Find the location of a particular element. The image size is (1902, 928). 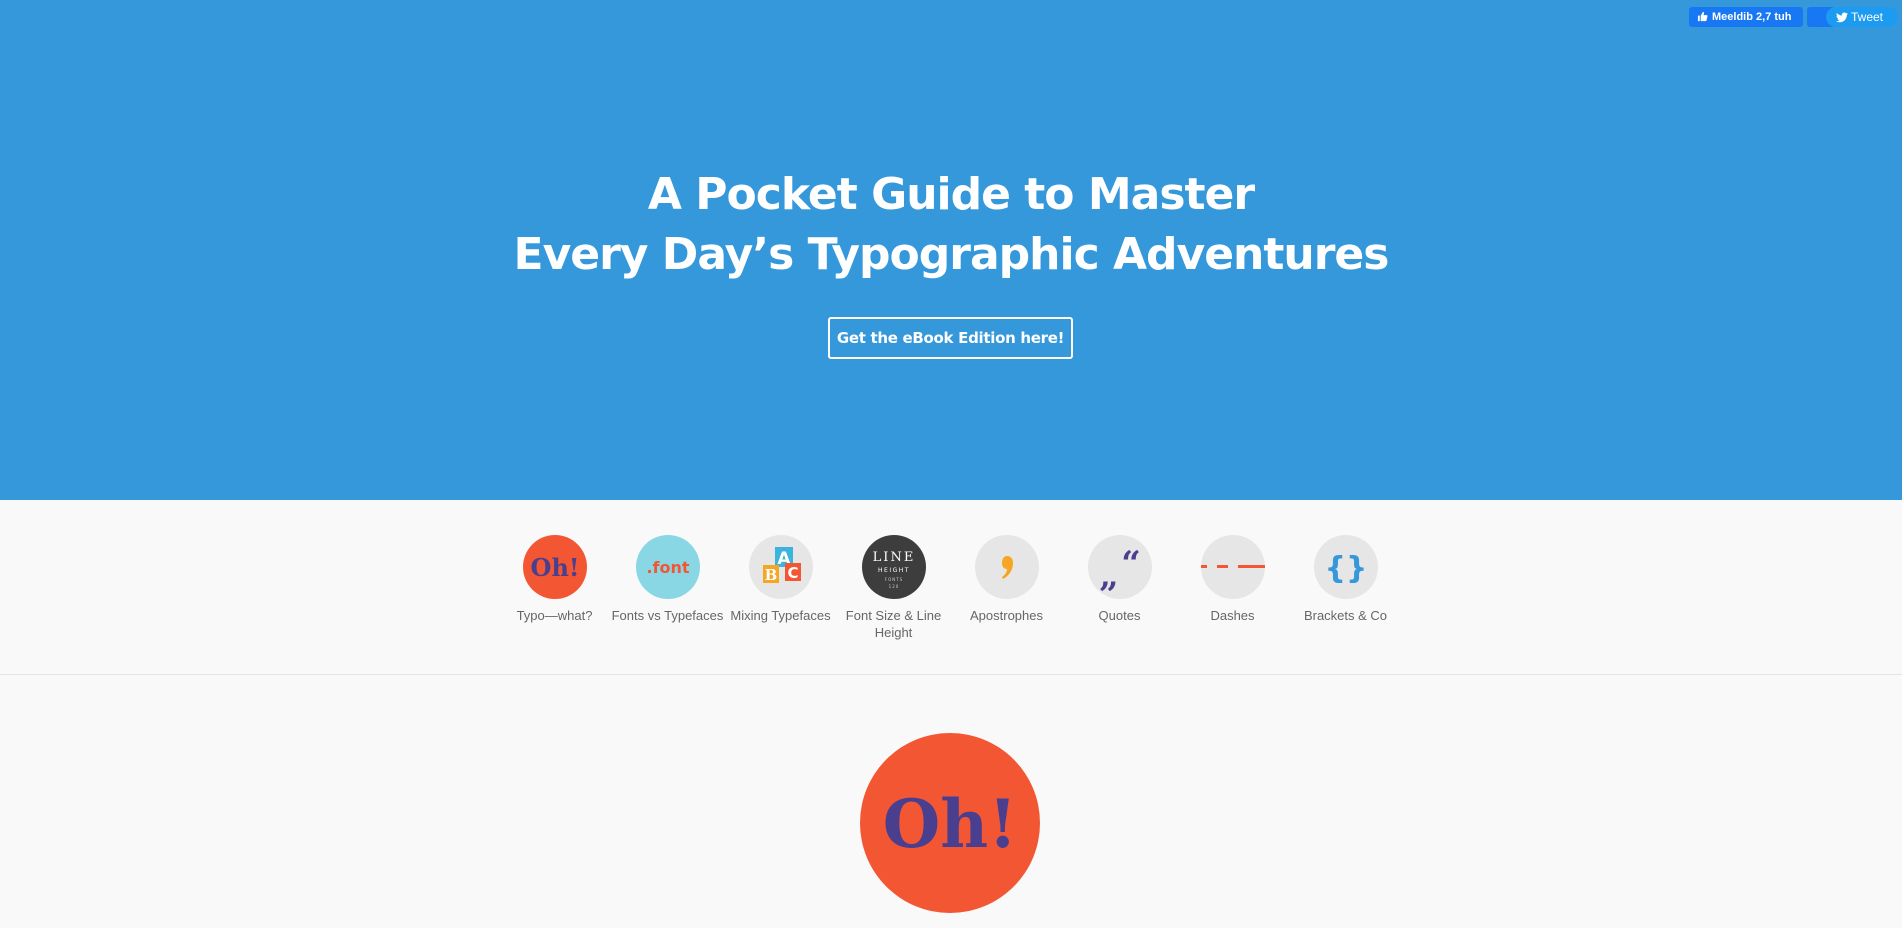

get-ebook-button: Get the eBook Edition here! is located at coordinates (950, 338).